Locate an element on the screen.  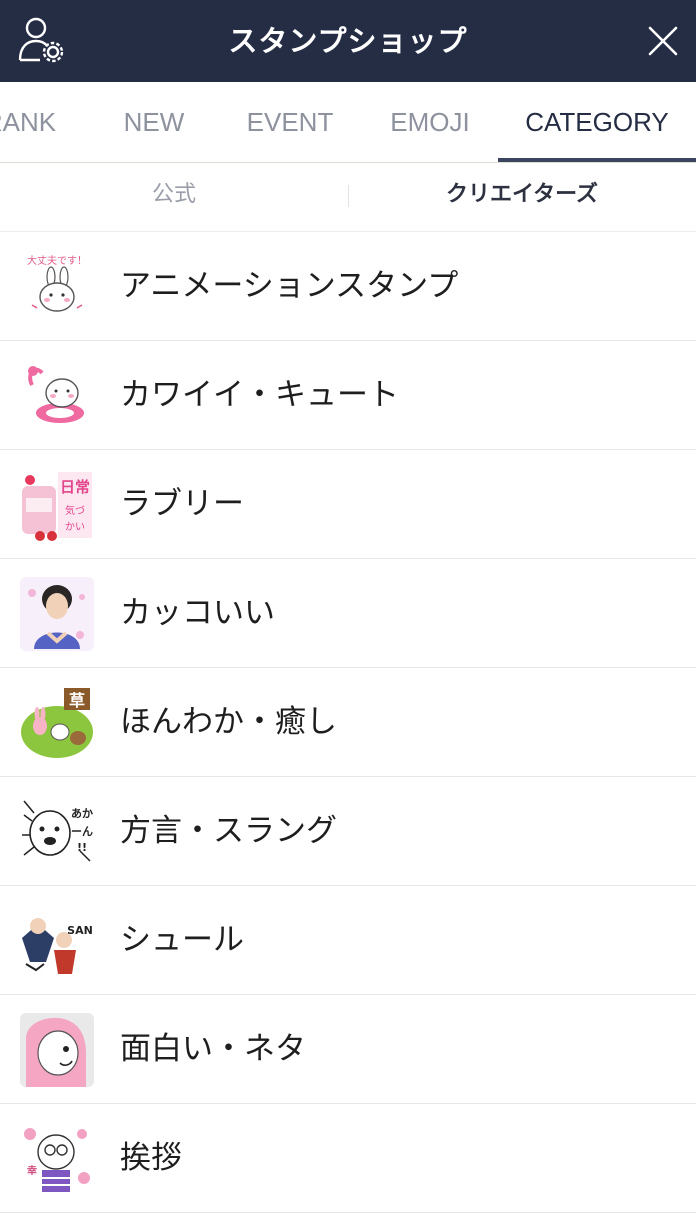
svg-text: SAN is located at coordinates (80, 930).